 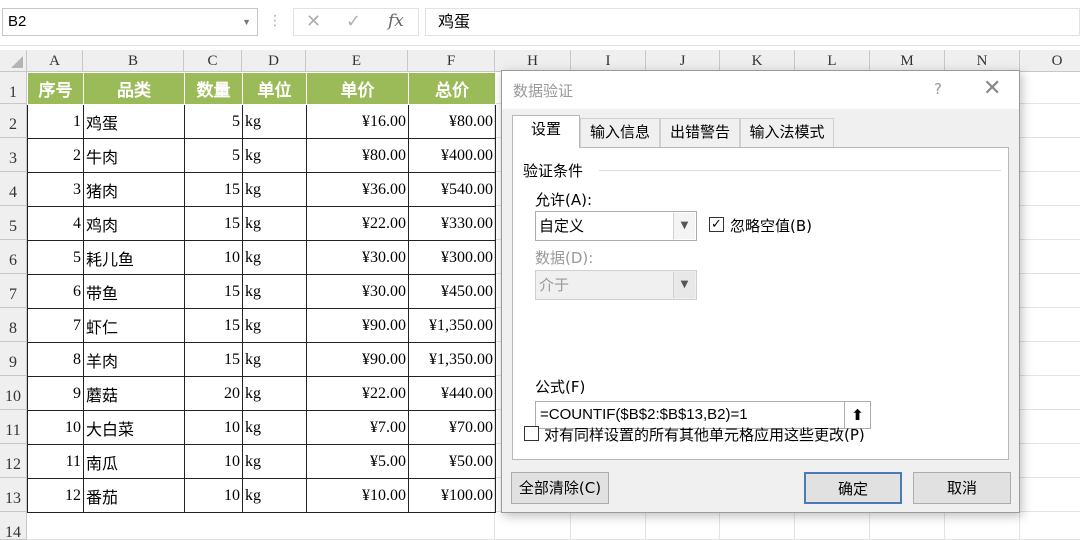 I want to click on table-cell: 羊肉, so click(x=134, y=359).